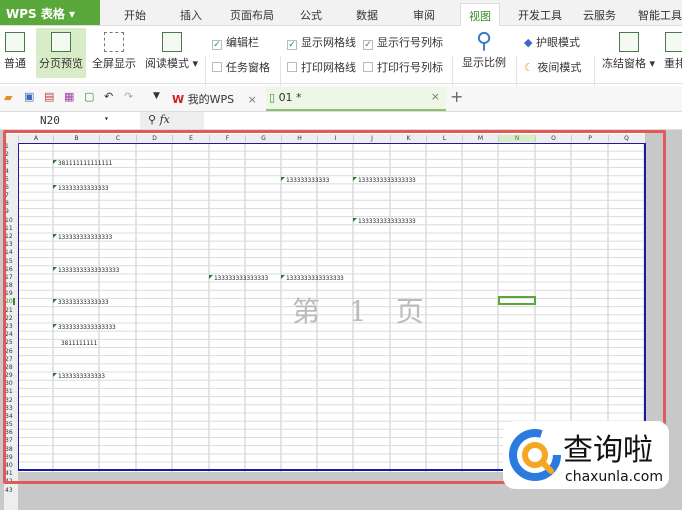 The height and width of the screenshot is (510, 682). I want to click on tab-1: 插入, so click(191, 15).